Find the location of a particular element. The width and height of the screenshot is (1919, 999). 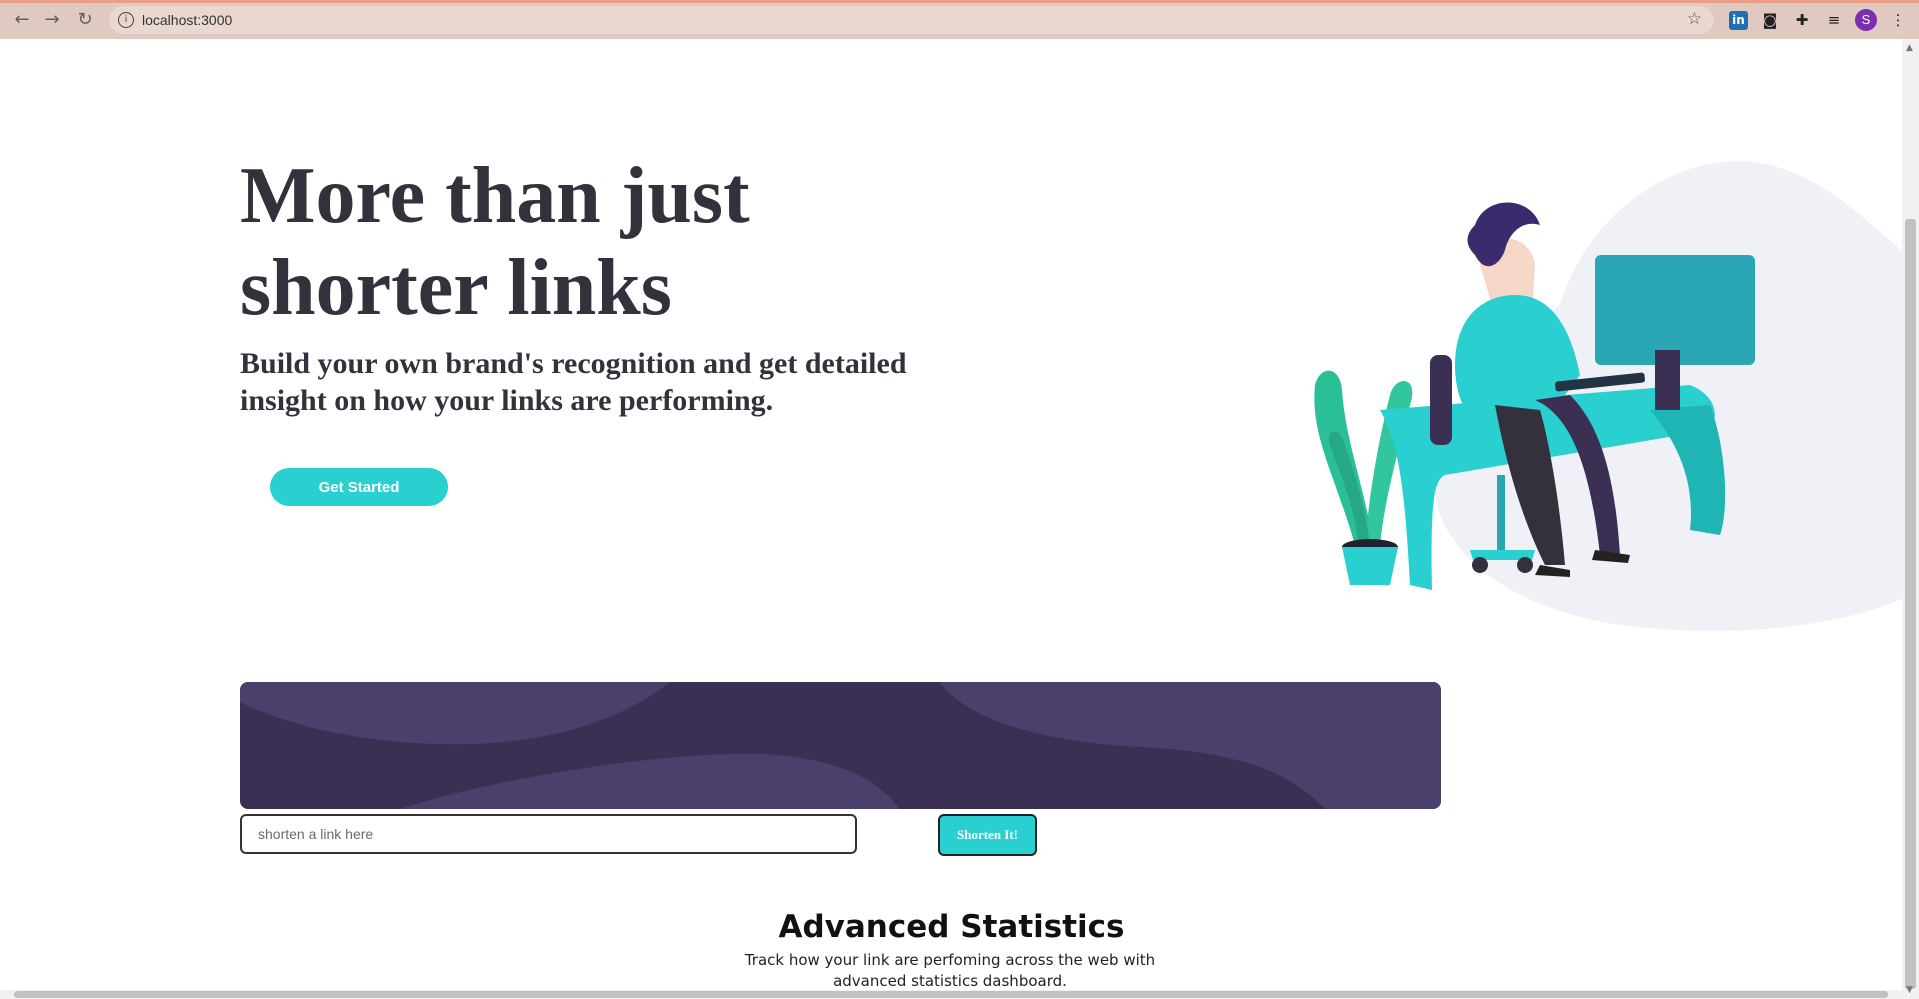

vertical-scroll-thumb is located at coordinates (1910, 604).